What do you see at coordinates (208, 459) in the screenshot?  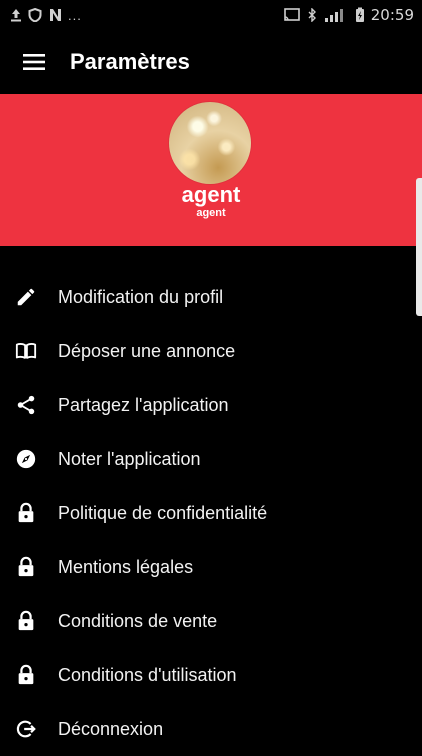 I see `menu-item-rate-app: Noter l'application` at bounding box center [208, 459].